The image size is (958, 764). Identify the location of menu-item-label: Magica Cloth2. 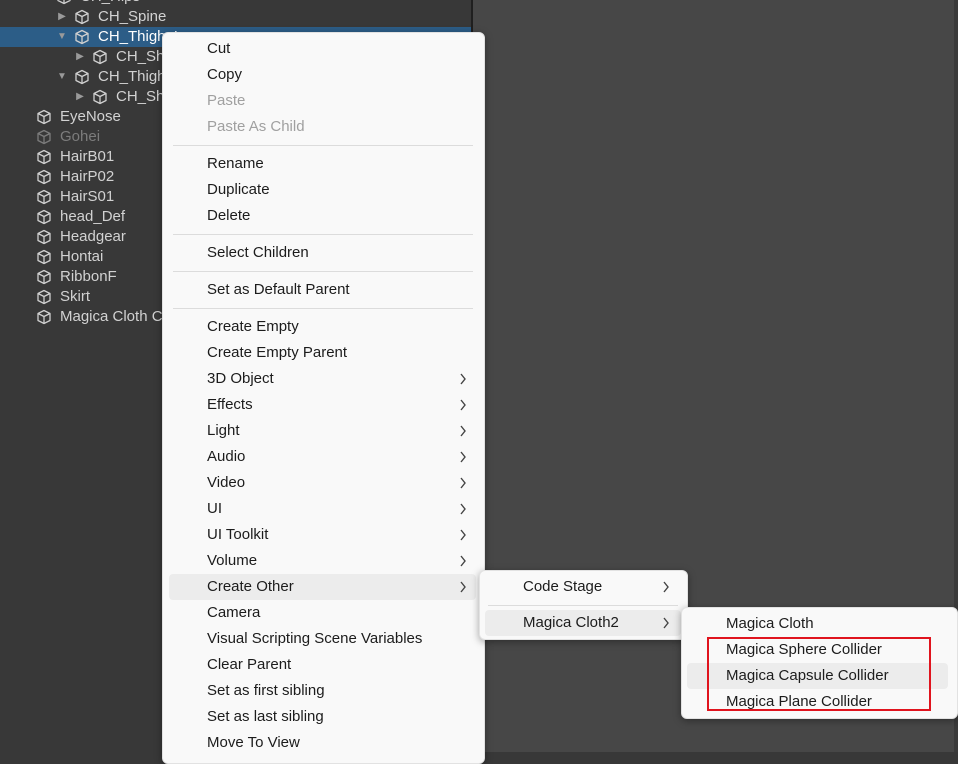
(571, 622).